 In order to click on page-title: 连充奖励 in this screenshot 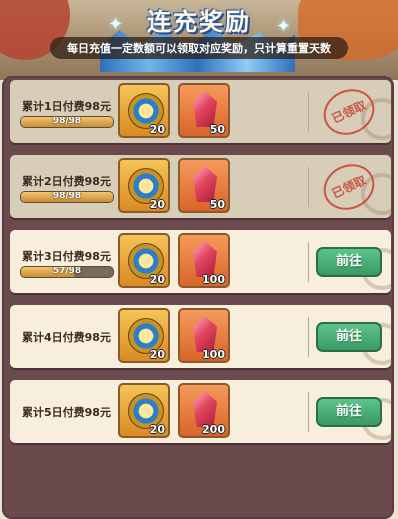, I will do `click(199, 22)`.